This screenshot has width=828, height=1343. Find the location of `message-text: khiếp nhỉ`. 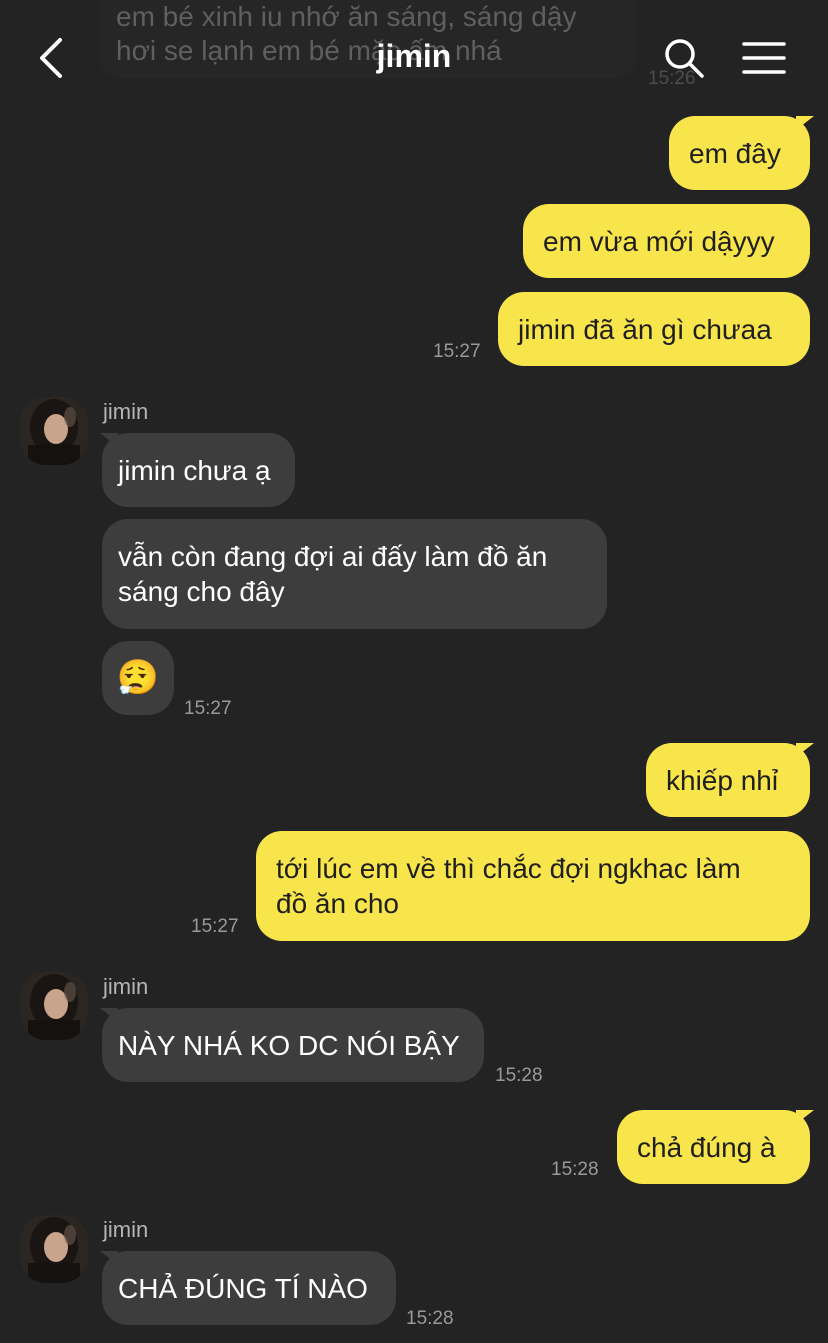

message-text: khiếp nhỉ is located at coordinates (722, 780).